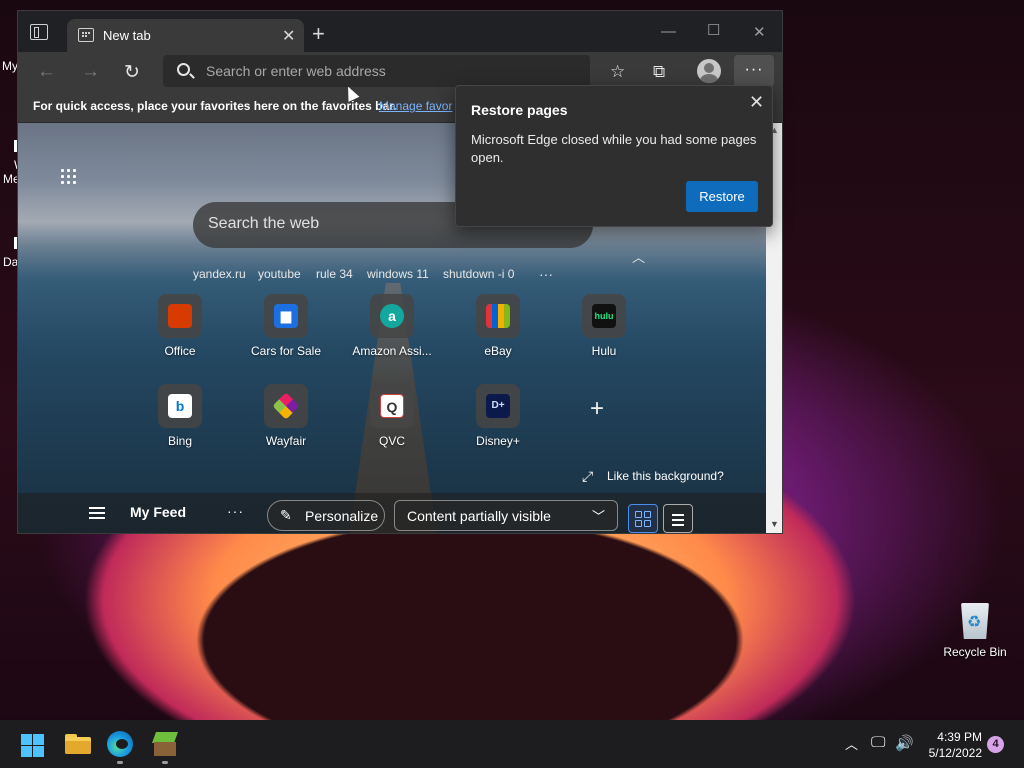  What do you see at coordinates (286, 515) in the screenshot?
I see `pencil-icon: ✎` at bounding box center [286, 515].